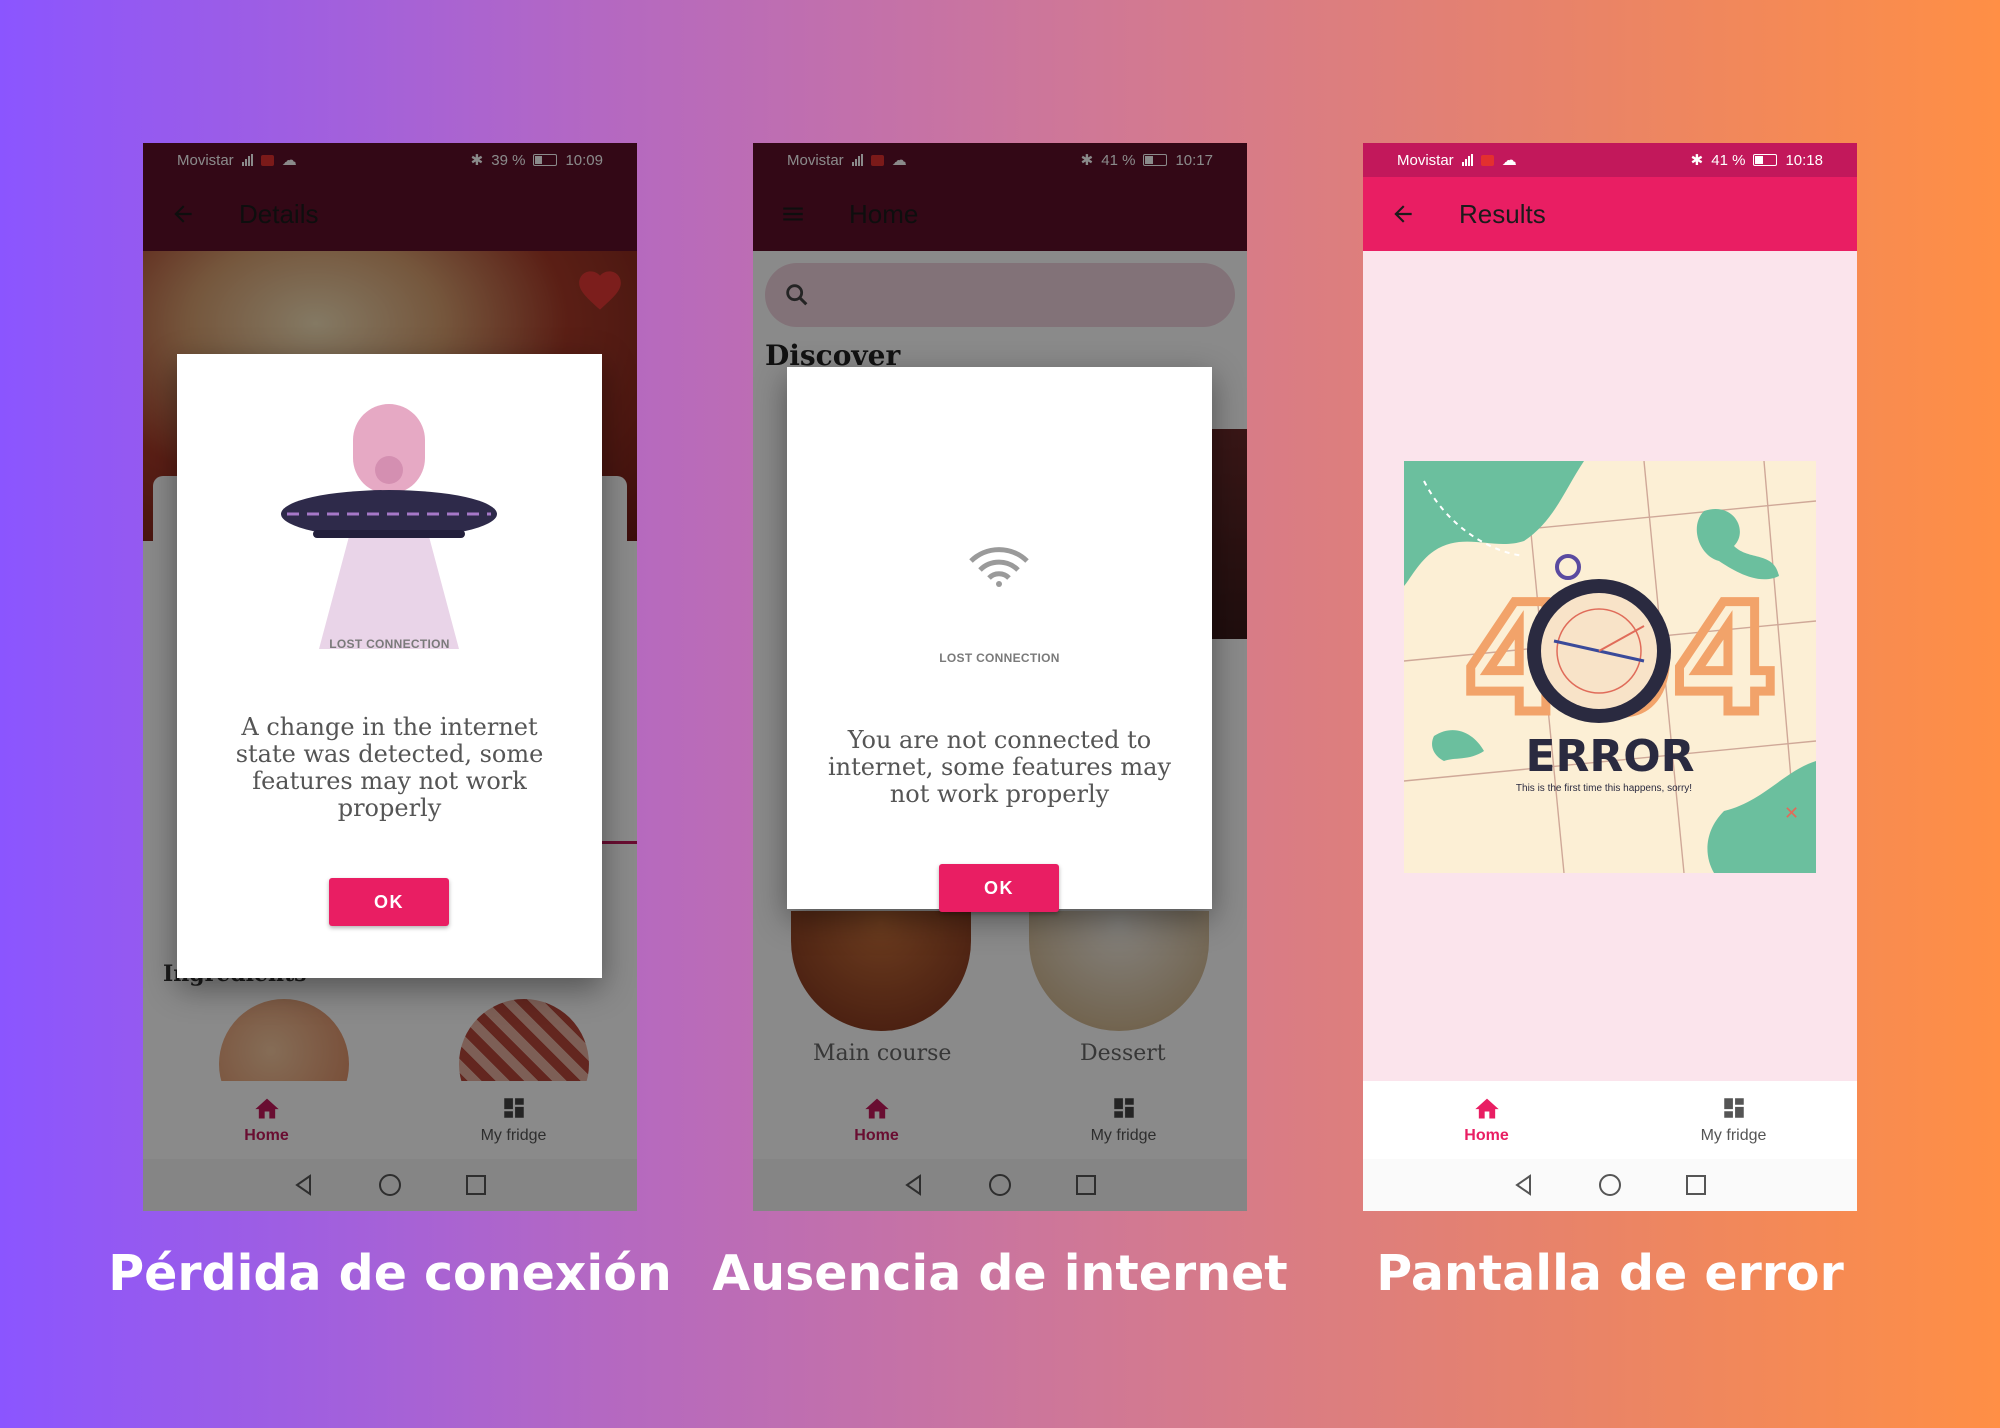 This screenshot has height=1428, width=2000. What do you see at coordinates (1502, 213) in the screenshot?
I see `page-title: Results` at bounding box center [1502, 213].